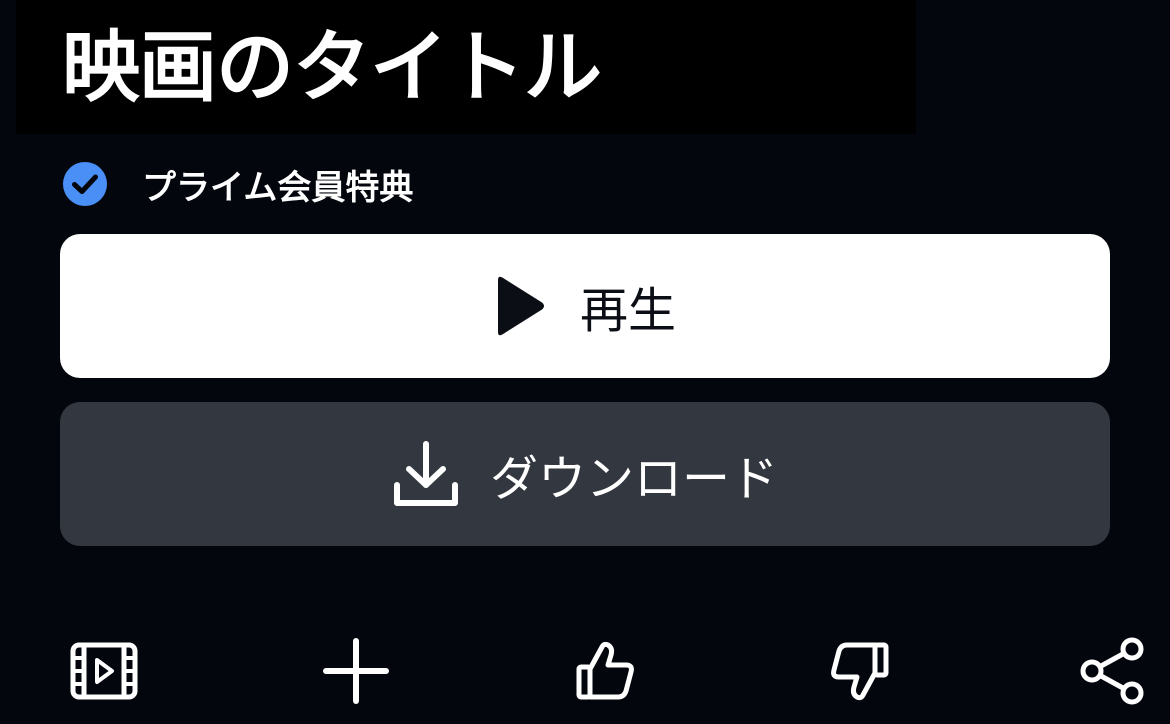  I want to click on play-icon, so click(520, 306).